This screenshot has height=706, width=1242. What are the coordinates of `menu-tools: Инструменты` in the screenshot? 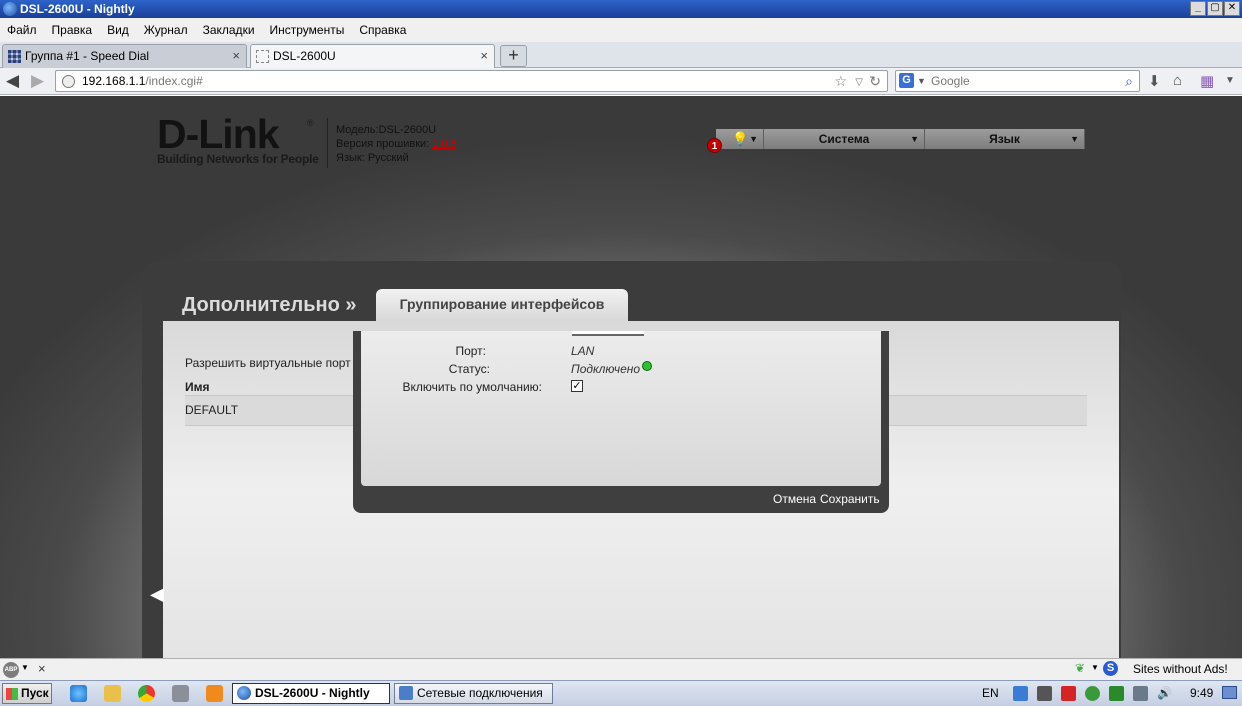 It's located at (307, 30).